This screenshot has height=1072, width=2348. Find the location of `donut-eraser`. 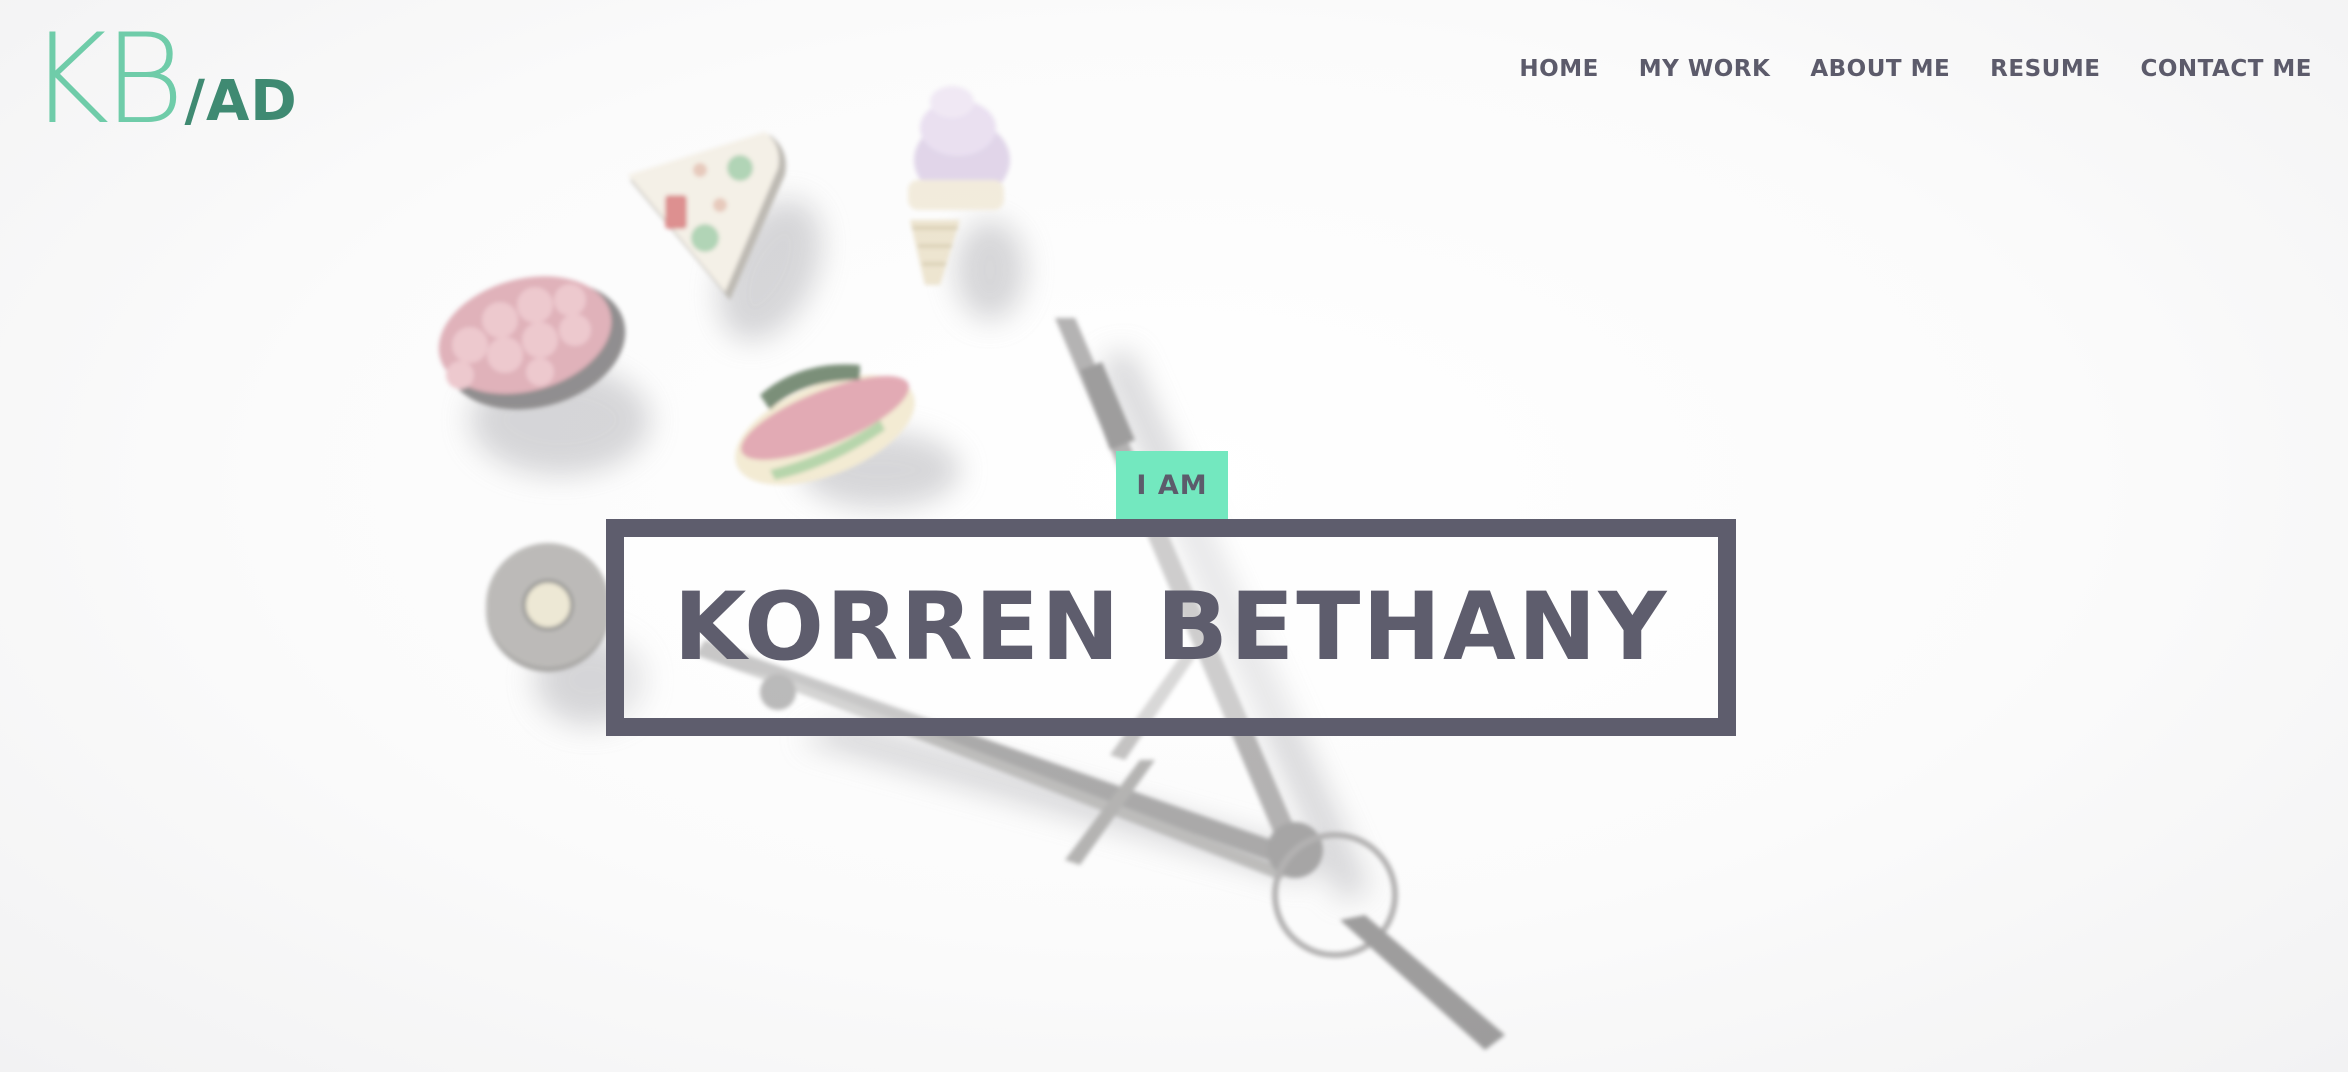

donut-eraser is located at coordinates (548, 607).